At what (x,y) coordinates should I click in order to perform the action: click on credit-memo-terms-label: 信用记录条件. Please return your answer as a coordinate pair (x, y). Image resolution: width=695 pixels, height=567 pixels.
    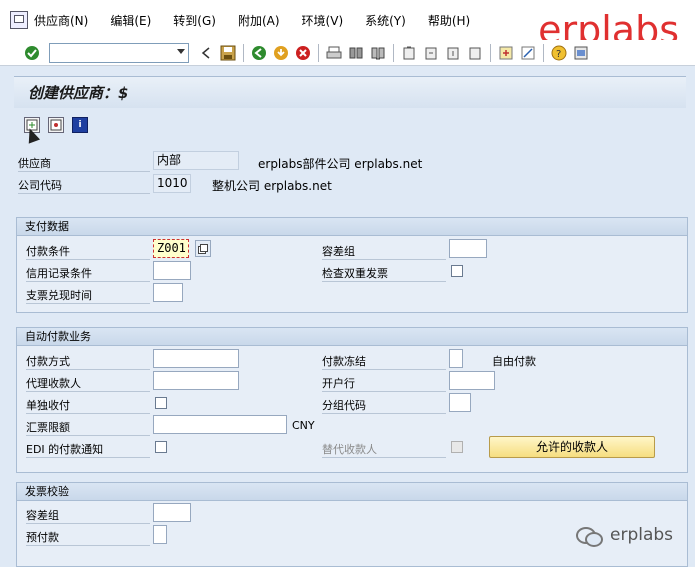
    Looking at the image, I should click on (59, 273).